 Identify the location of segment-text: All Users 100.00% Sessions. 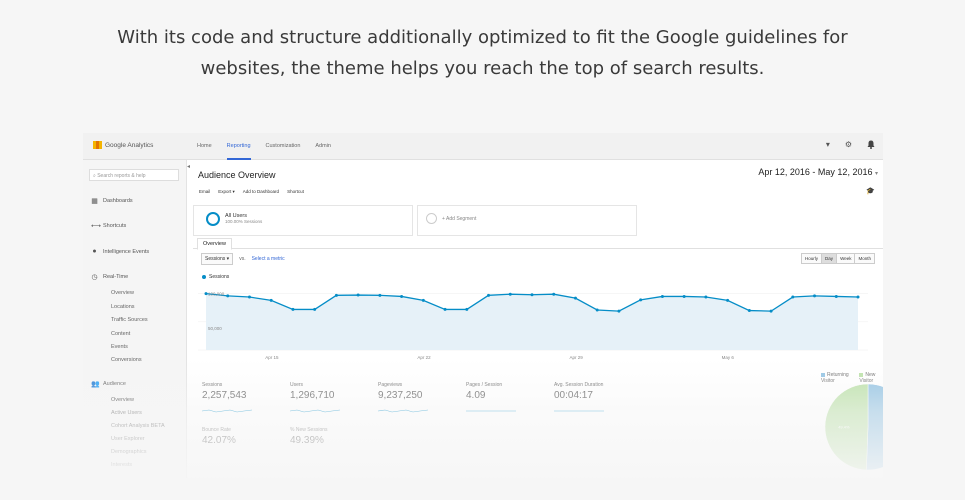
(243, 219).